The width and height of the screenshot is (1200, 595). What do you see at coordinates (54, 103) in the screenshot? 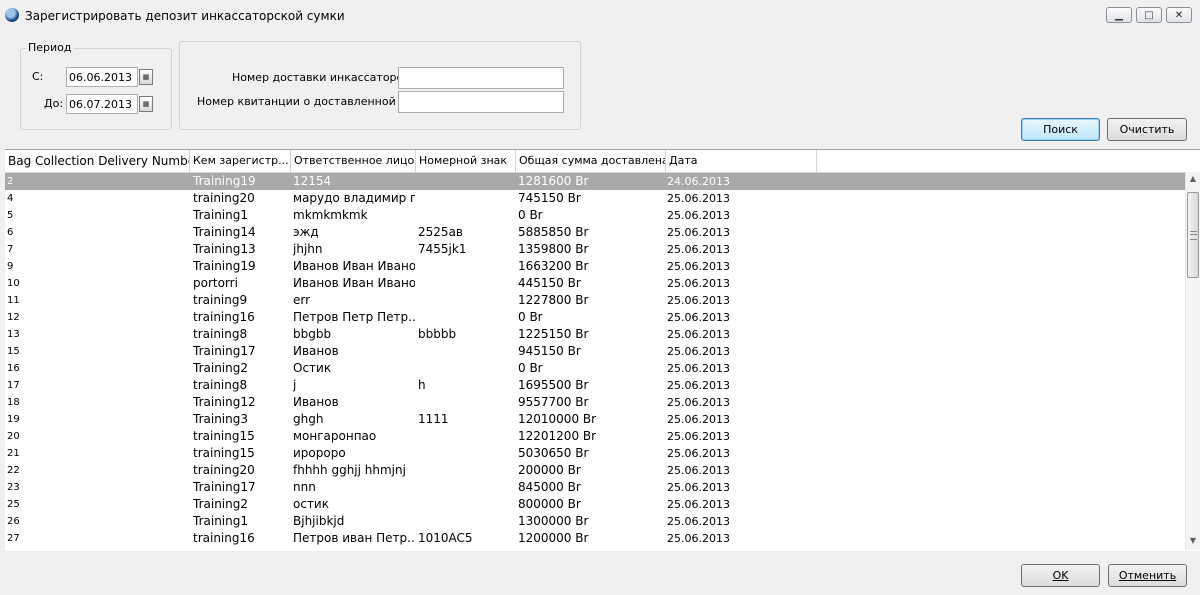
I see `to-label: До:` at bounding box center [54, 103].